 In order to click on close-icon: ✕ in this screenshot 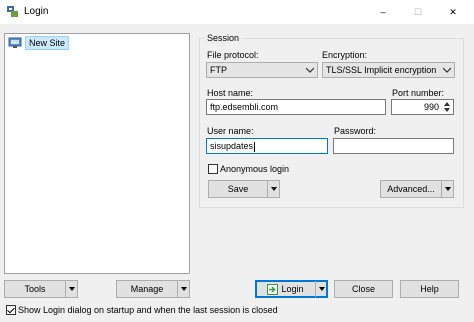, I will do `click(453, 11)`.